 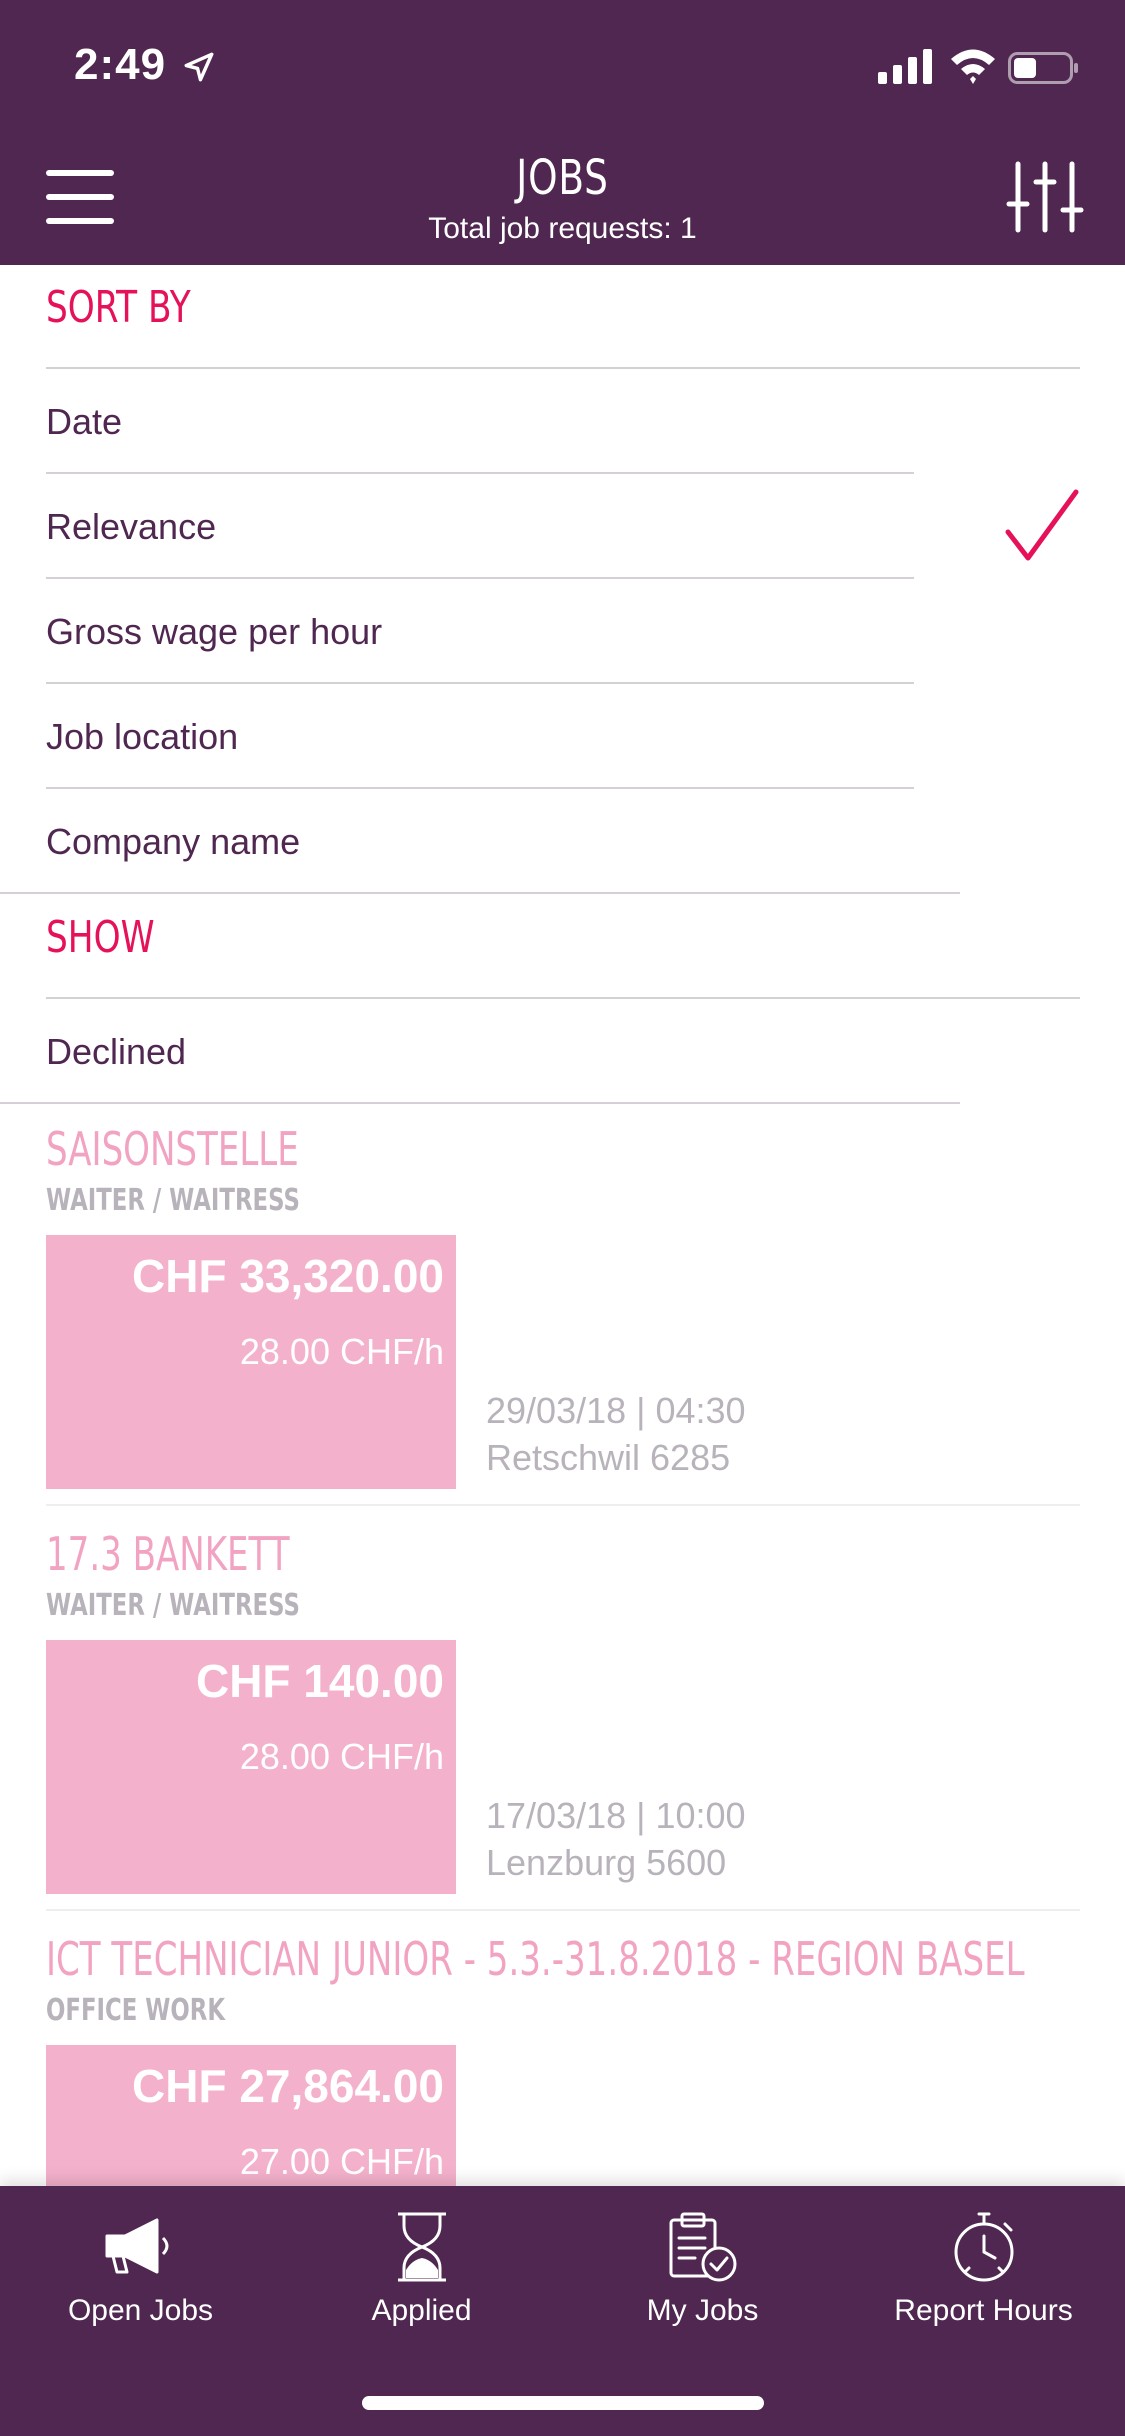 I want to click on home-indicator, so click(x=563, y=2403).